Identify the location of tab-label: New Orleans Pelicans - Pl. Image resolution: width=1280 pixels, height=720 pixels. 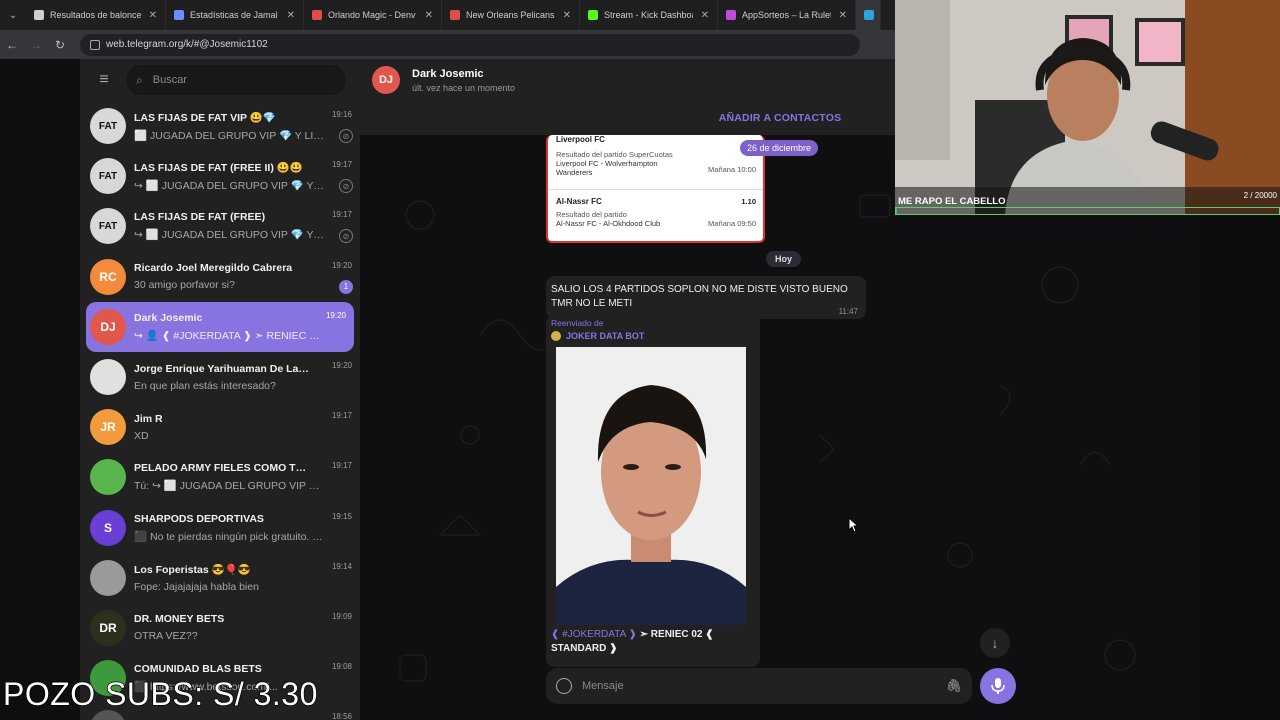
(510, 15).